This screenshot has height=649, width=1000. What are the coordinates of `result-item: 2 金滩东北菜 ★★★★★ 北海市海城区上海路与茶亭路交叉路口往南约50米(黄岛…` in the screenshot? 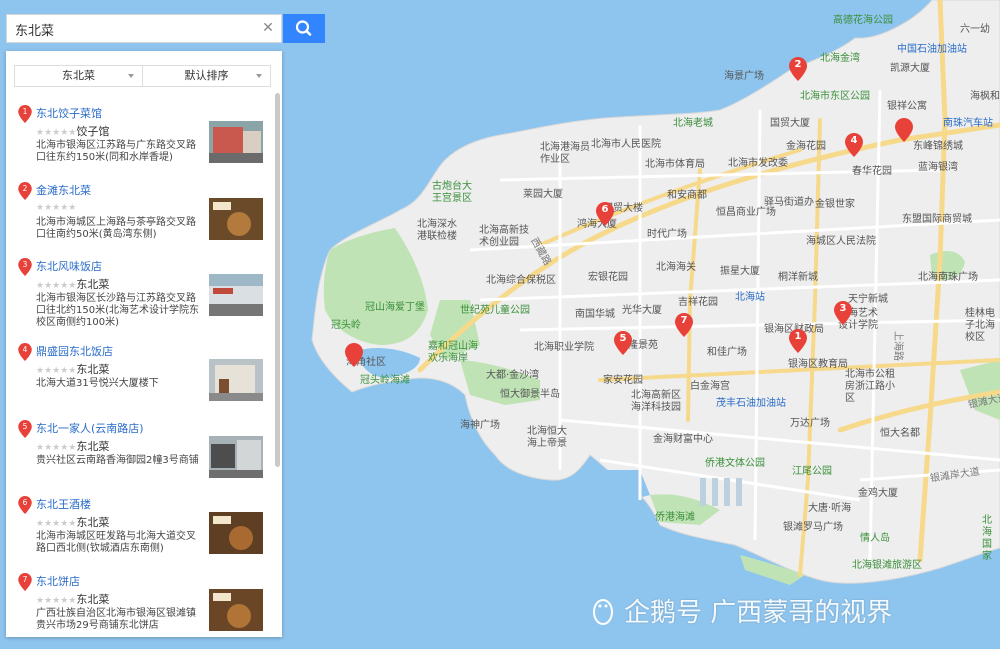 It's located at (139, 218).